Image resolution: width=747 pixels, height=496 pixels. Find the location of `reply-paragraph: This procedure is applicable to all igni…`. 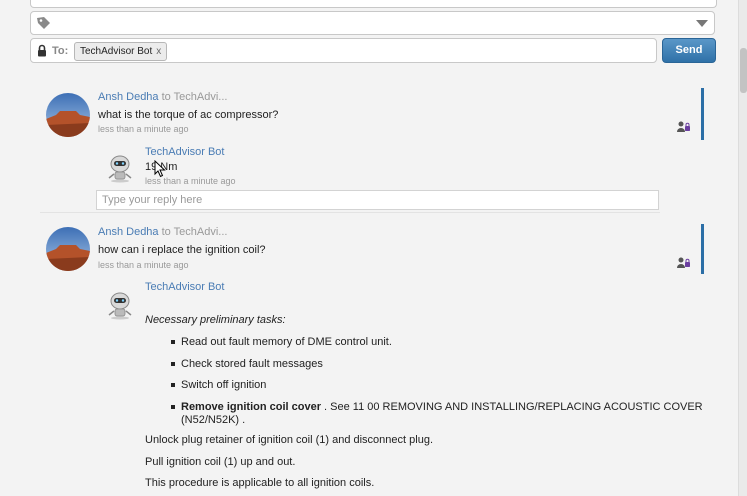

reply-paragraph: This procedure is applicable to all igni… is located at coordinates (260, 483).